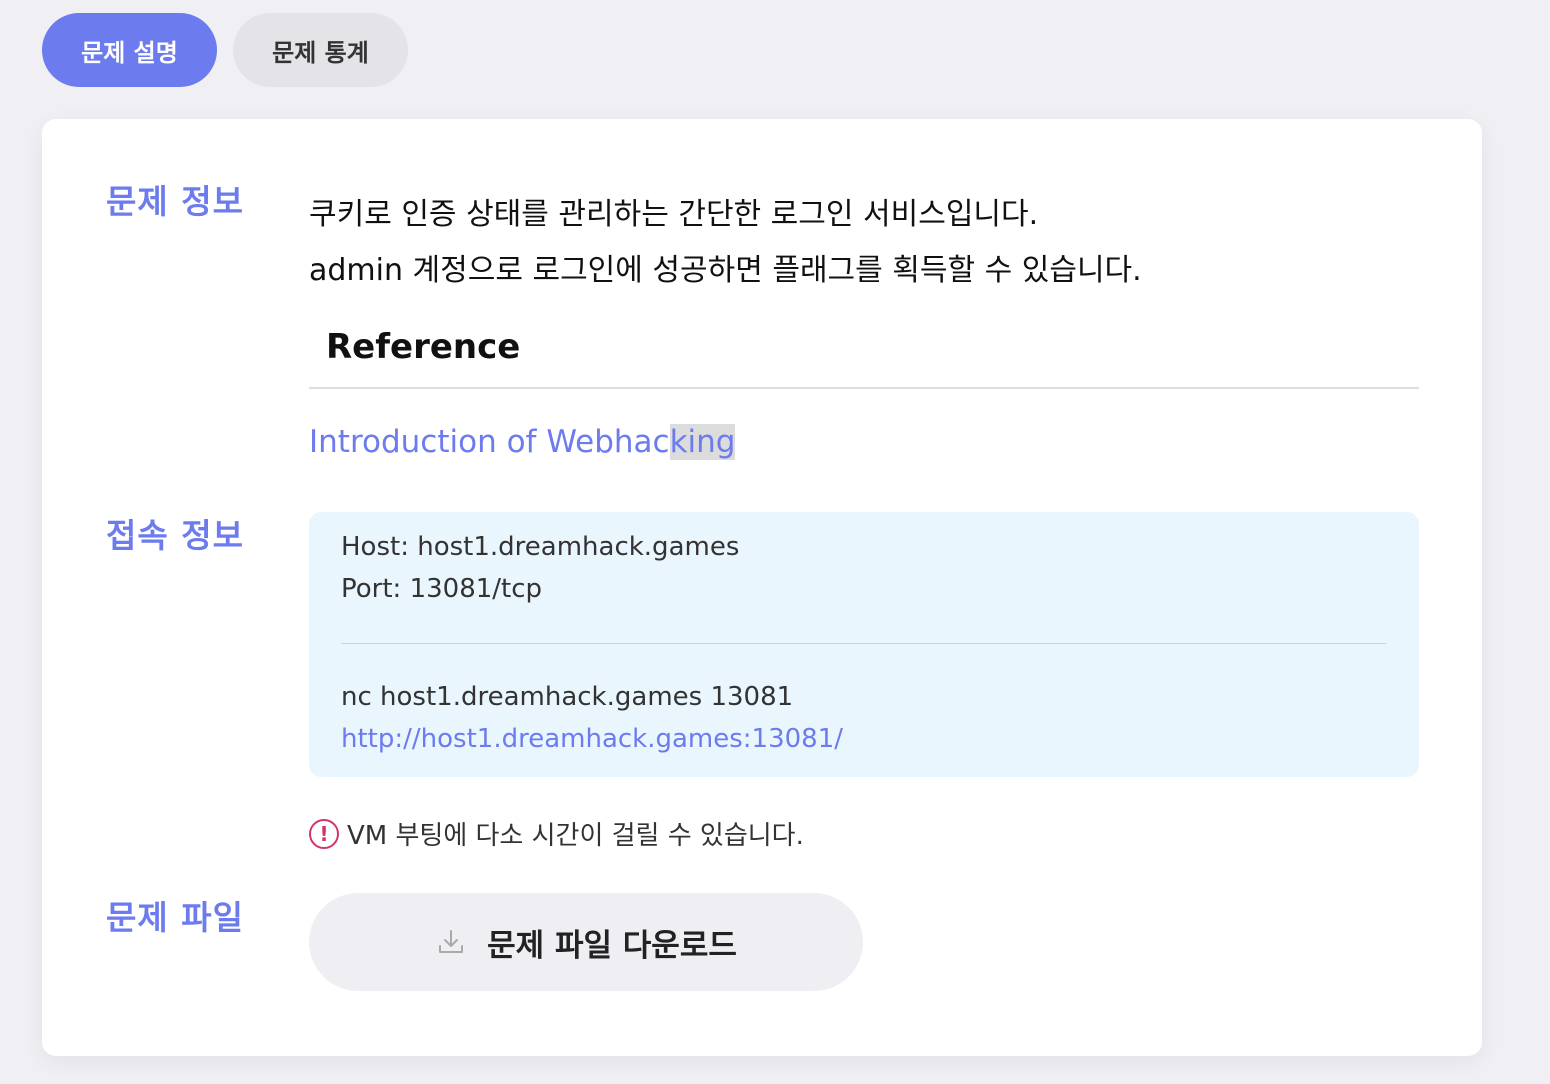 The image size is (1550, 1084). I want to click on tab-statistics: 문제 통계, so click(320, 50).